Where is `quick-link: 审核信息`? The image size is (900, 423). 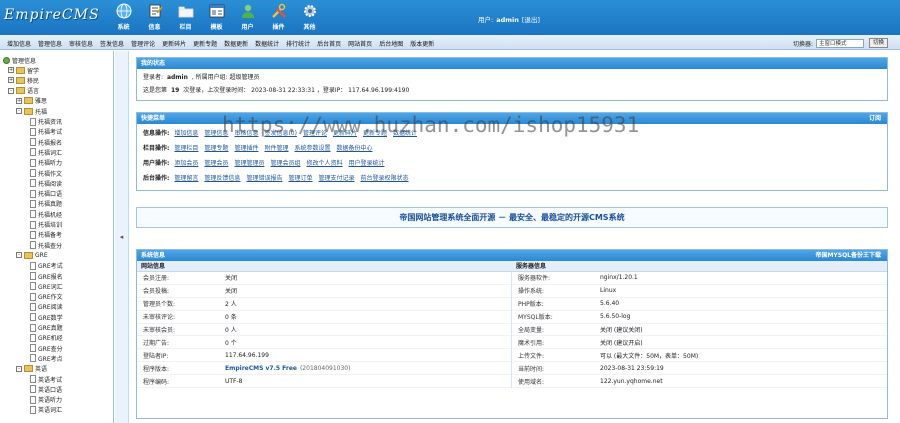 quick-link: 审核信息 is located at coordinates (246, 133).